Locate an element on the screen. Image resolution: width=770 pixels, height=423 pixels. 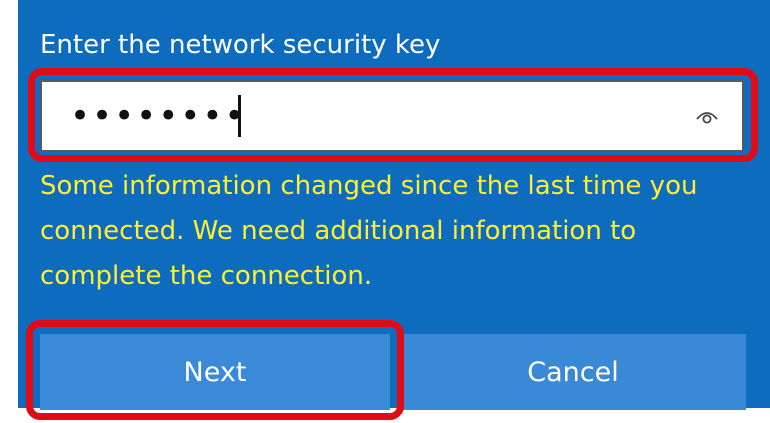
security-key-prompt: Enter the network security key is located at coordinates (240, 45).